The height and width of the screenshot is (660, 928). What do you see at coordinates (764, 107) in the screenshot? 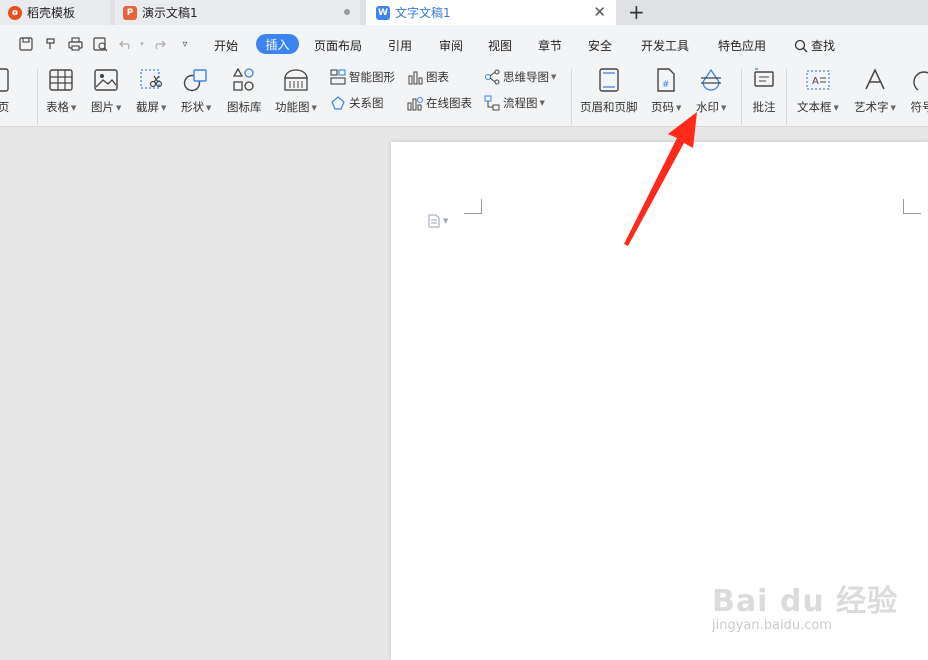
I see `comment-label: 批注` at bounding box center [764, 107].